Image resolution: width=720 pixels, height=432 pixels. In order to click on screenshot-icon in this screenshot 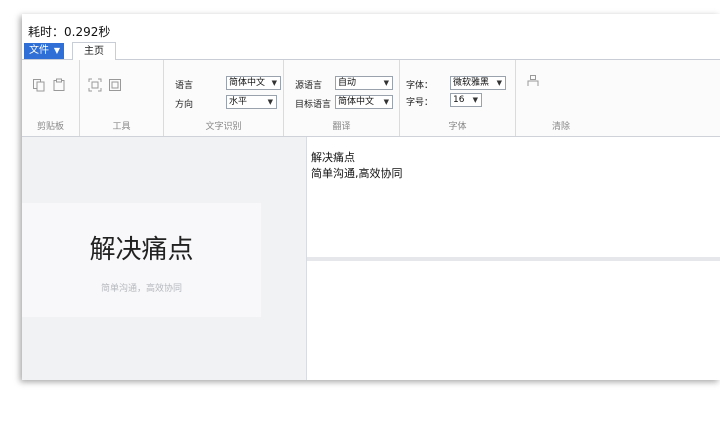, I will do `click(95, 85)`.